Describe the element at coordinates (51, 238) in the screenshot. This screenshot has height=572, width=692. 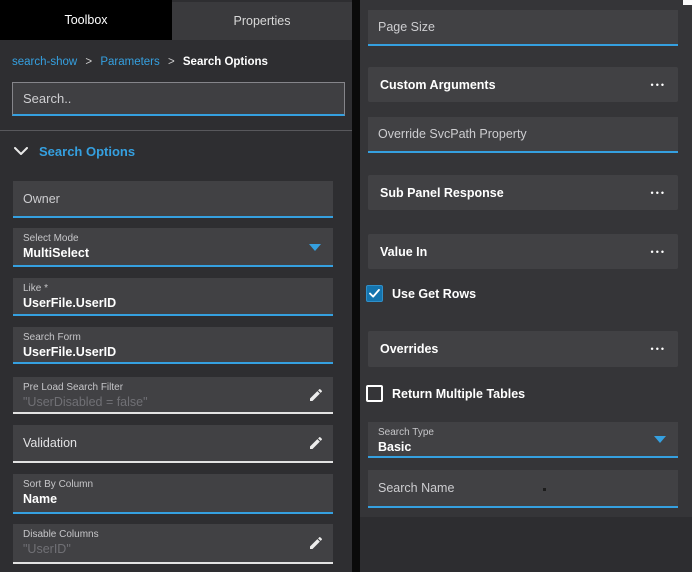
I see `field-select-mode-label: Select Mode` at that location.